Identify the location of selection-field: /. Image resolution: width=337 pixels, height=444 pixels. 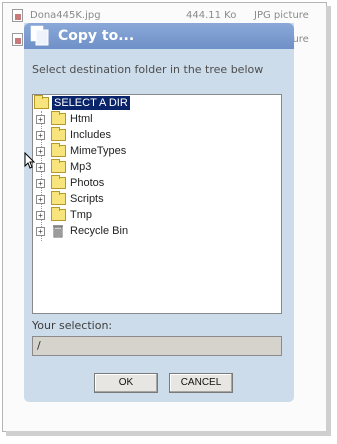
(157, 346).